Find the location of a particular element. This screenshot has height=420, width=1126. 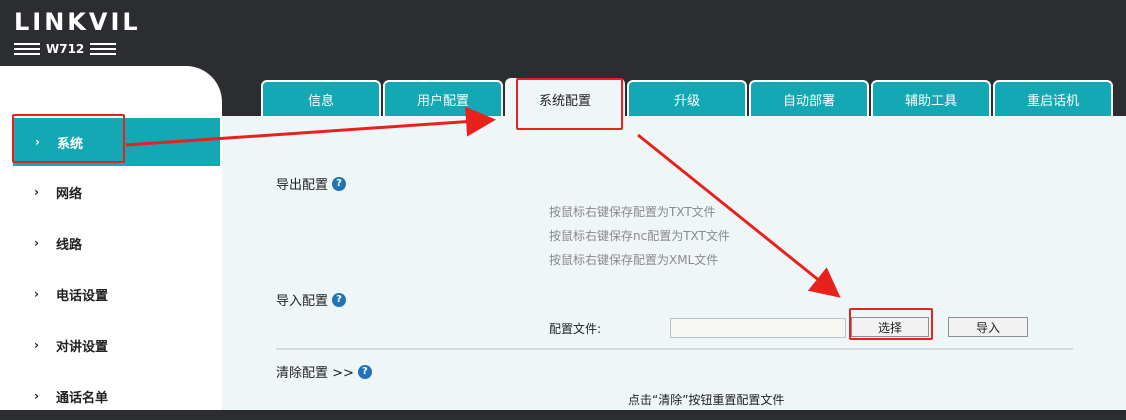

sidebar-item-call-list: › 通话名单 is located at coordinates (111, 396).